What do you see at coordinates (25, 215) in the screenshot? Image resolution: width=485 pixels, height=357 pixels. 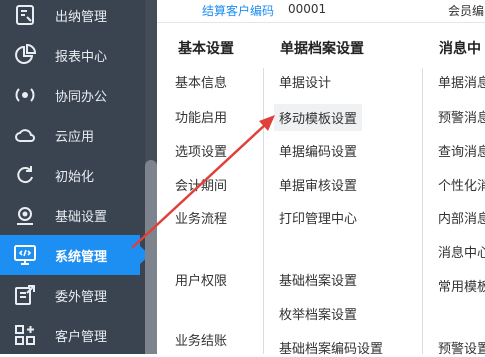 I see `gear-icon` at bounding box center [25, 215].